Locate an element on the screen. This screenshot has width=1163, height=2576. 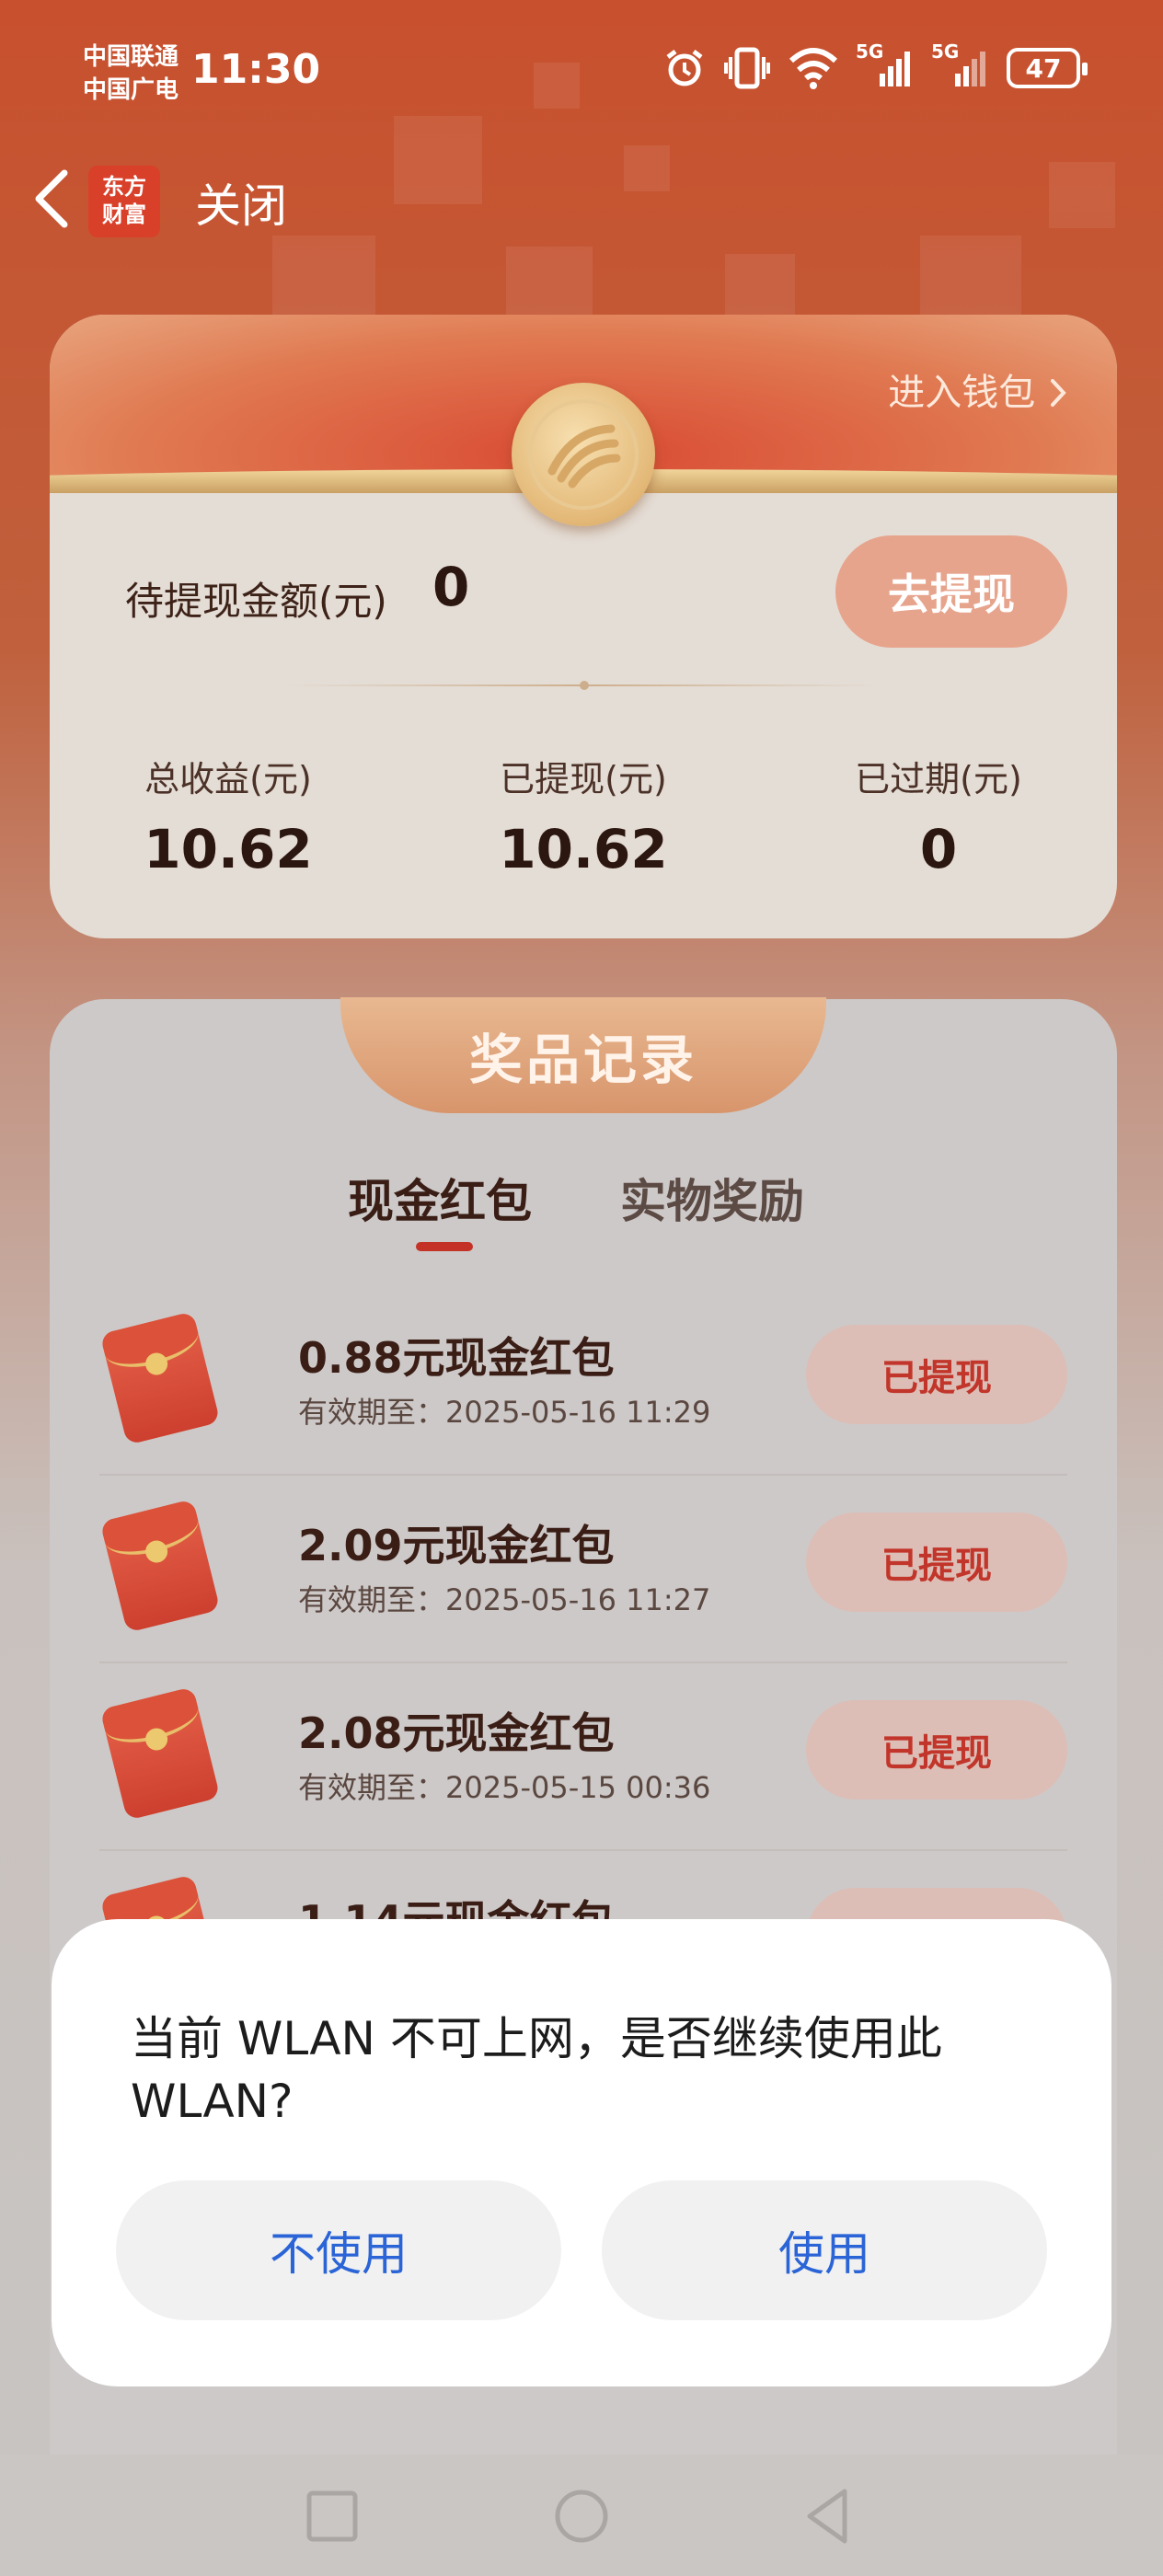
tab-cash-red-packet: 现金红包 is located at coordinates (440, 1198).